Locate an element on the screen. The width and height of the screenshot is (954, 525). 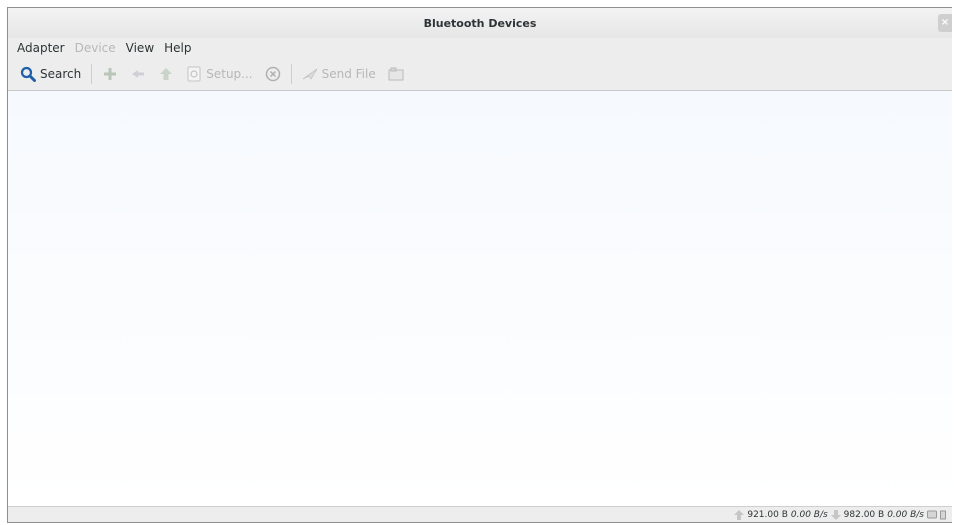
plus-icon is located at coordinates (110, 74).